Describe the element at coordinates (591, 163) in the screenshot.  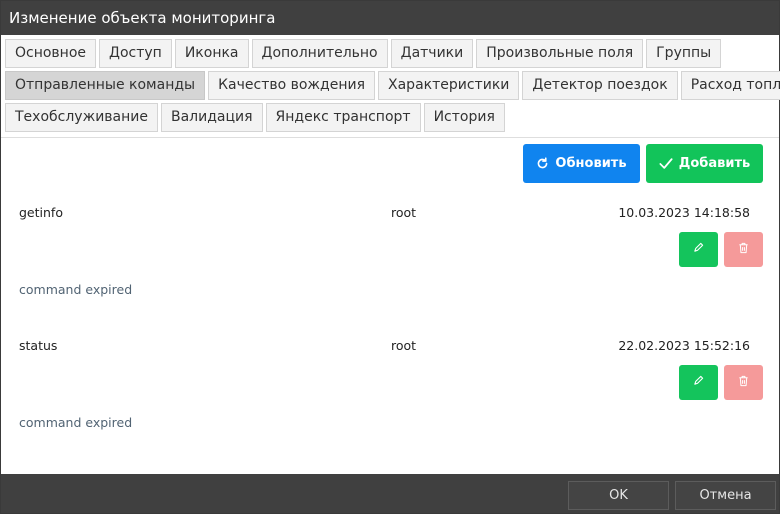
I see `refresh-button-label: Обновить` at that location.